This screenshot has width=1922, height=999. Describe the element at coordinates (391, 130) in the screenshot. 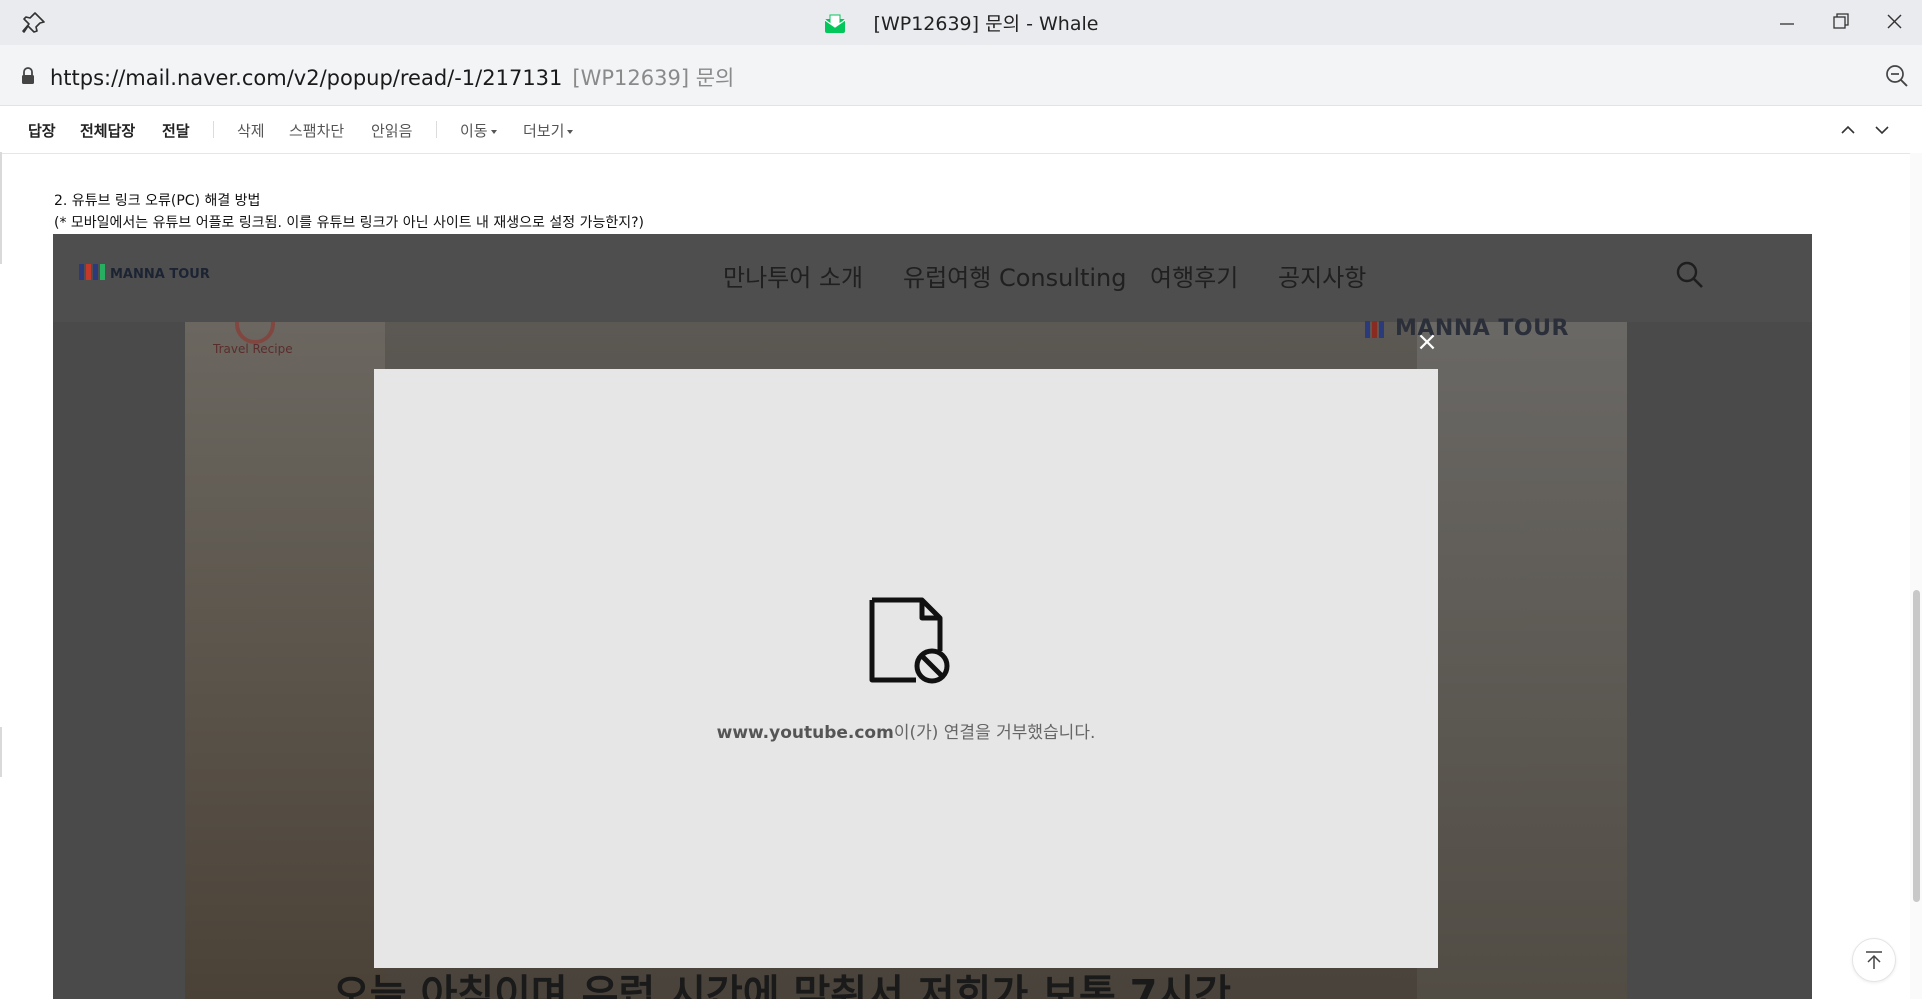

I see `mark-unread-button: 안읽음` at that location.